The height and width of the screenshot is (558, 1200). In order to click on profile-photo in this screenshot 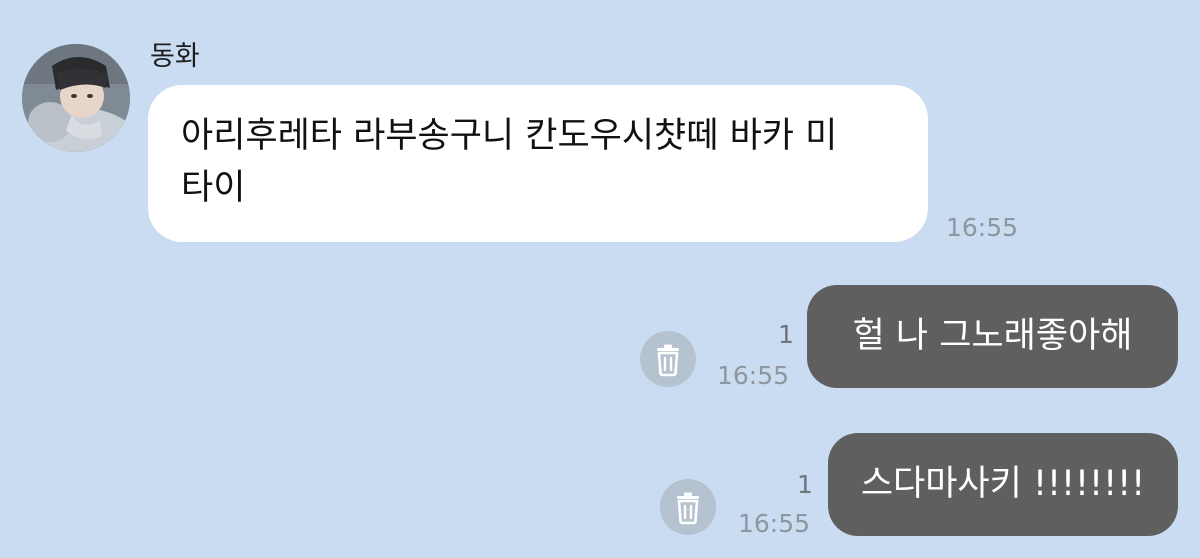, I will do `click(76, 98)`.